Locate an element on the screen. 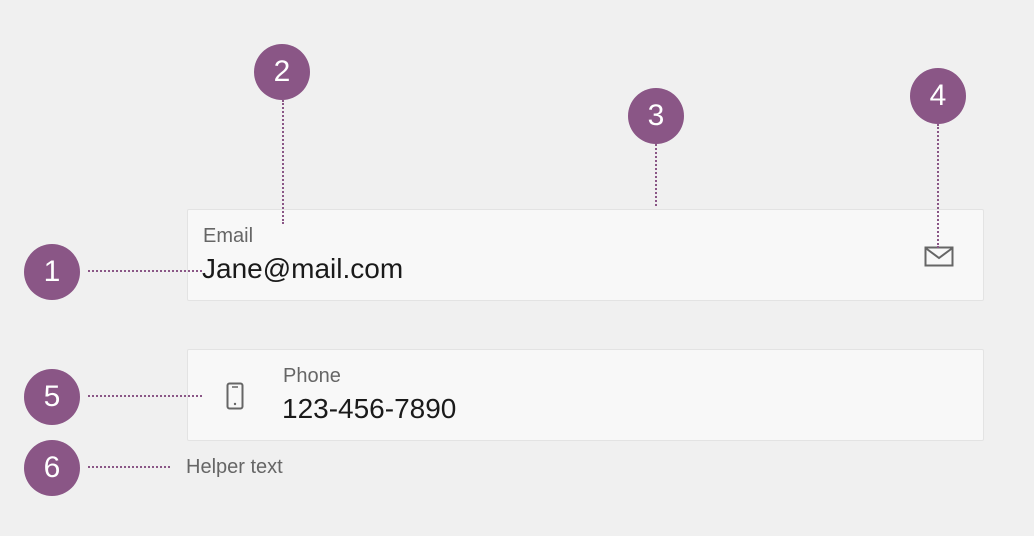 The image size is (1034, 536). envelope-icon is located at coordinates (939, 256).